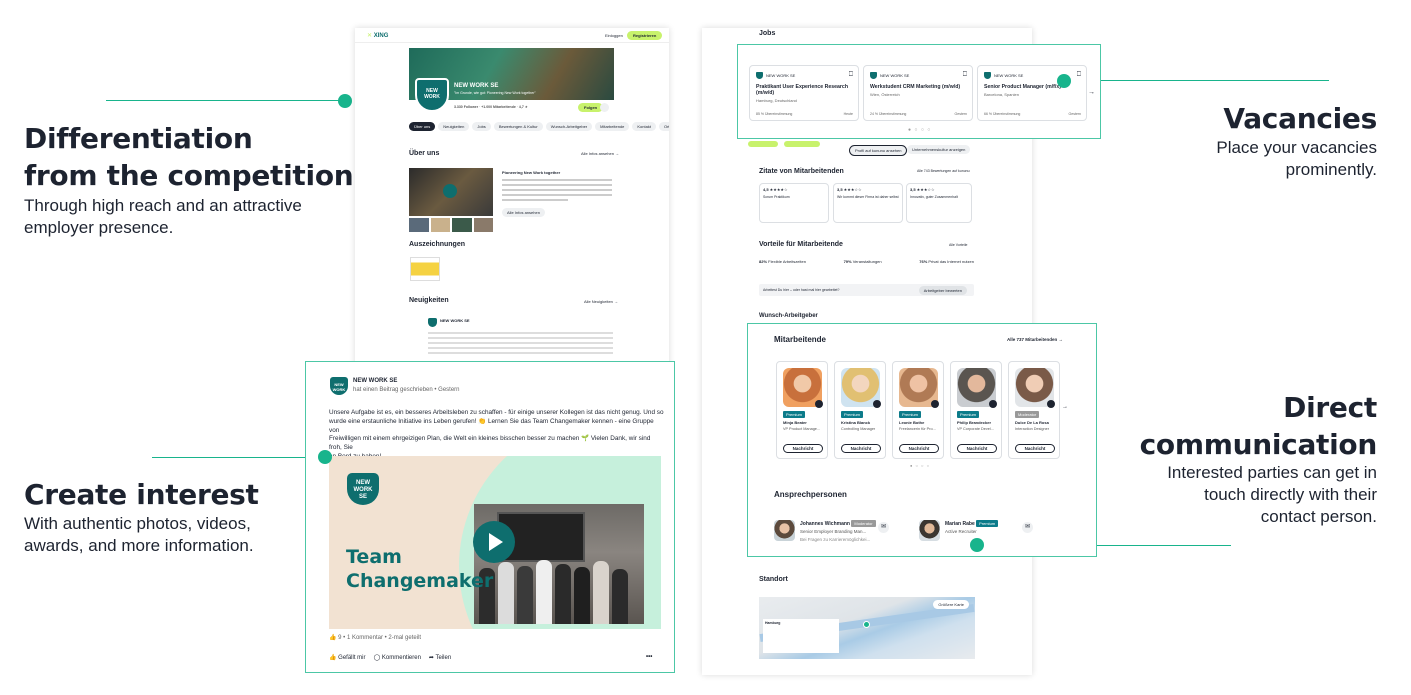  I want to click on quotes-link: Alle 743 Bewertungen auf kununu, so click(943, 171).